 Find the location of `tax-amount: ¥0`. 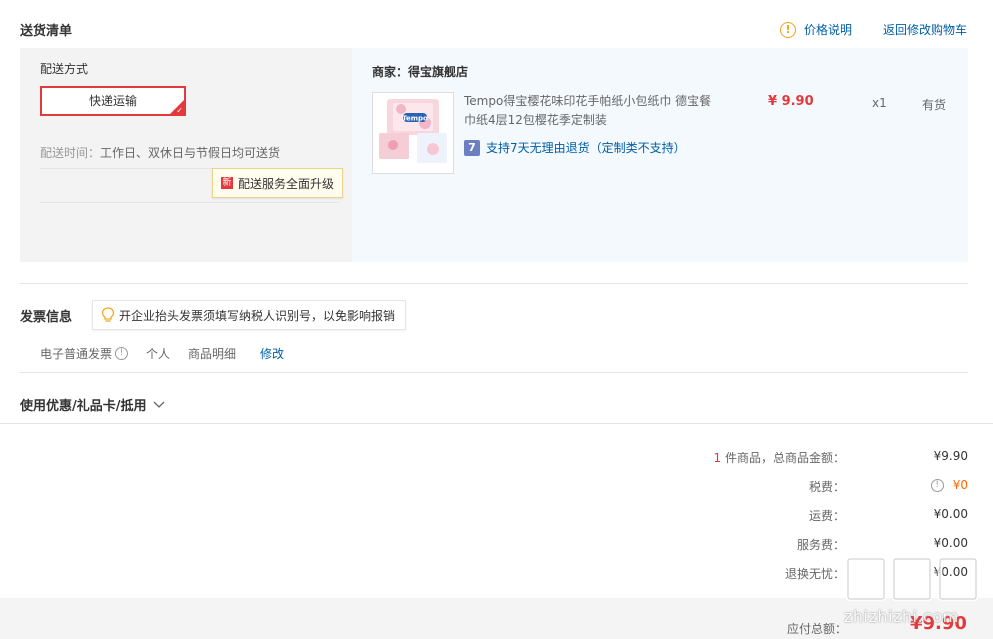

tax-amount: ¥0 is located at coordinates (960, 485).